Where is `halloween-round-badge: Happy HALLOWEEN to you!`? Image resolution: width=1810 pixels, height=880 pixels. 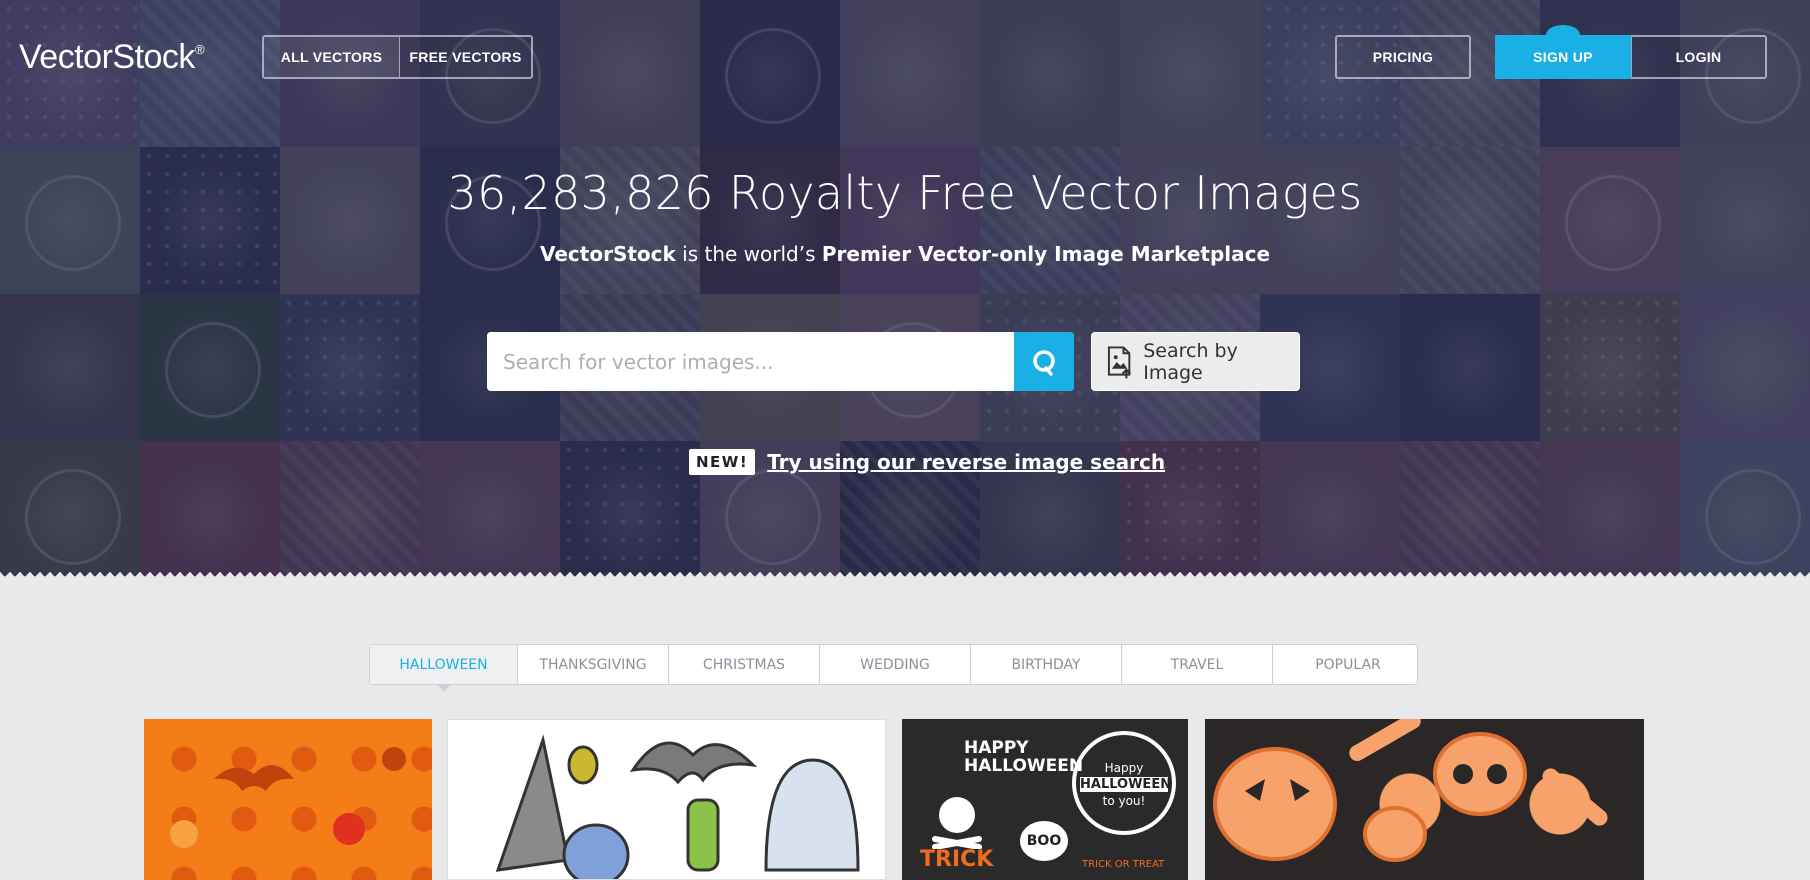 halloween-round-badge: Happy HALLOWEEN to you! is located at coordinates (1124, 783).